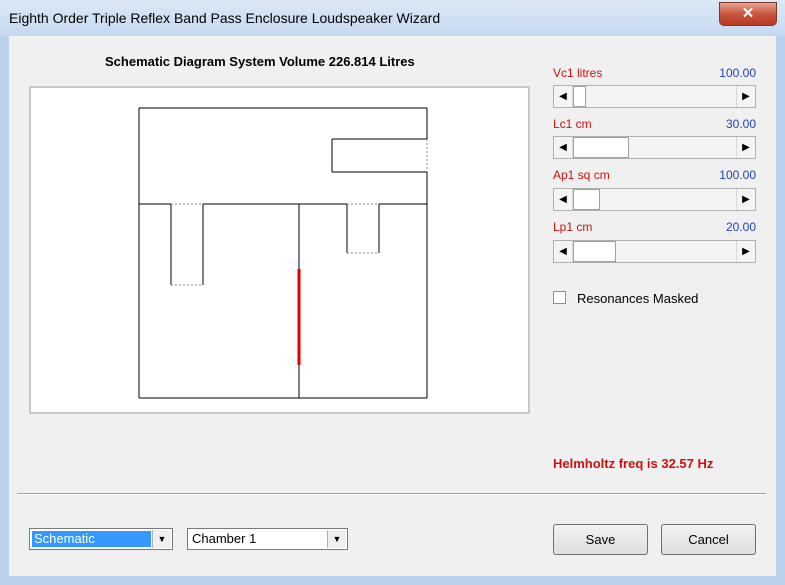  What do you see at coordinates (740, 124) in the screenshot?
I see `param-value-lc1: 30.00` at bounding box center [740, 124].